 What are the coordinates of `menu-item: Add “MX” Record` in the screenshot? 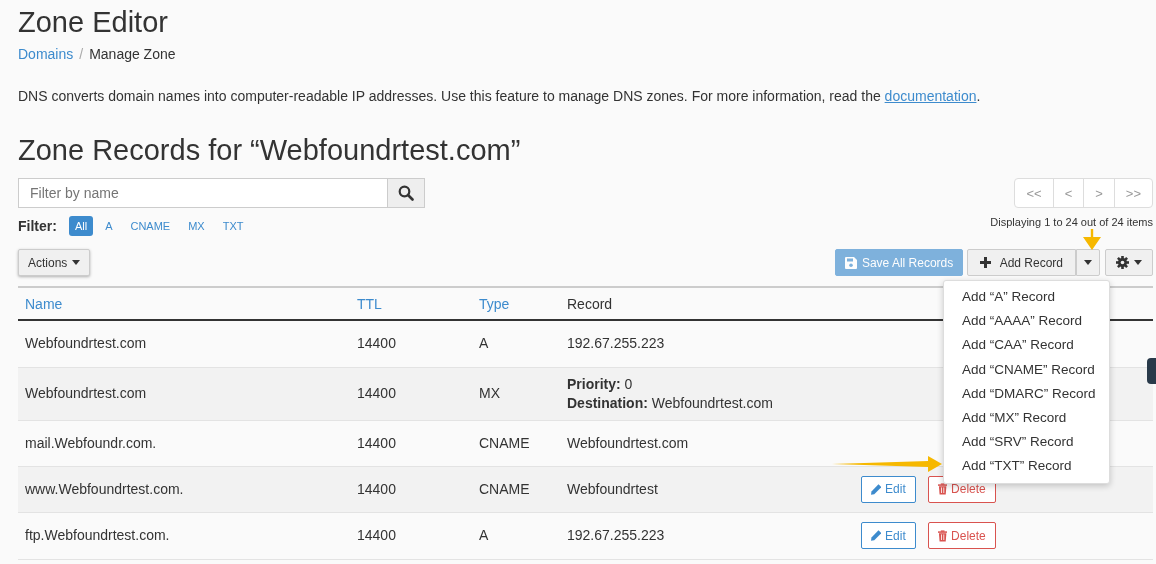 It's located at (1026, 418).